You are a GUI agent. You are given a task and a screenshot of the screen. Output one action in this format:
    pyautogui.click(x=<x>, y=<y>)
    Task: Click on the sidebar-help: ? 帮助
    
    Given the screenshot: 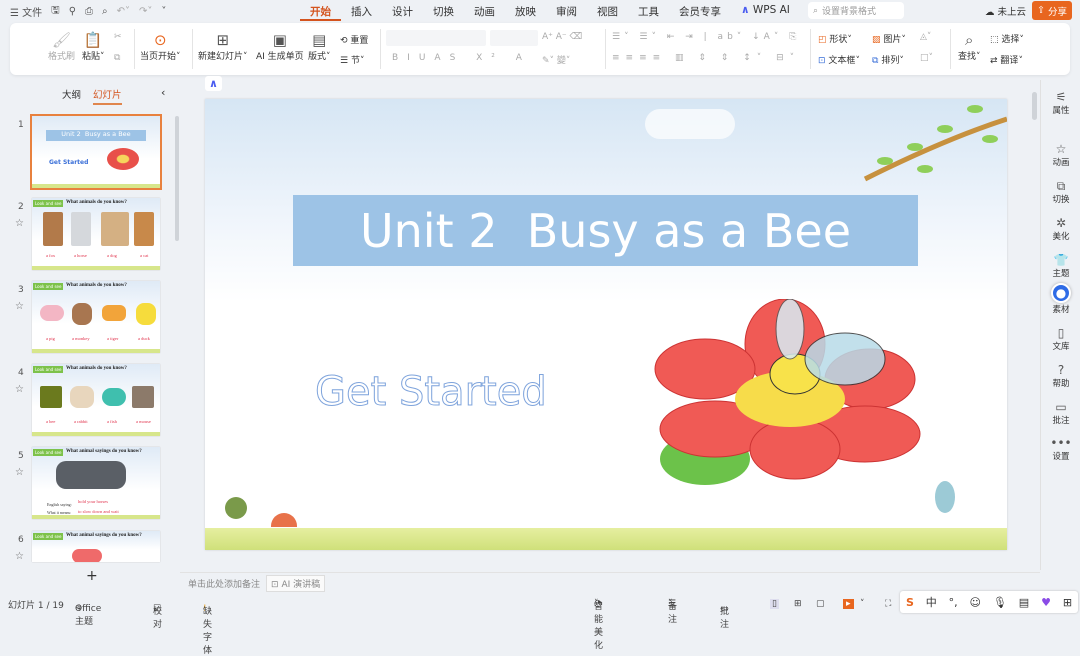 What is the action you would take?
    pyautogui.click(x=1060, y=376)
    